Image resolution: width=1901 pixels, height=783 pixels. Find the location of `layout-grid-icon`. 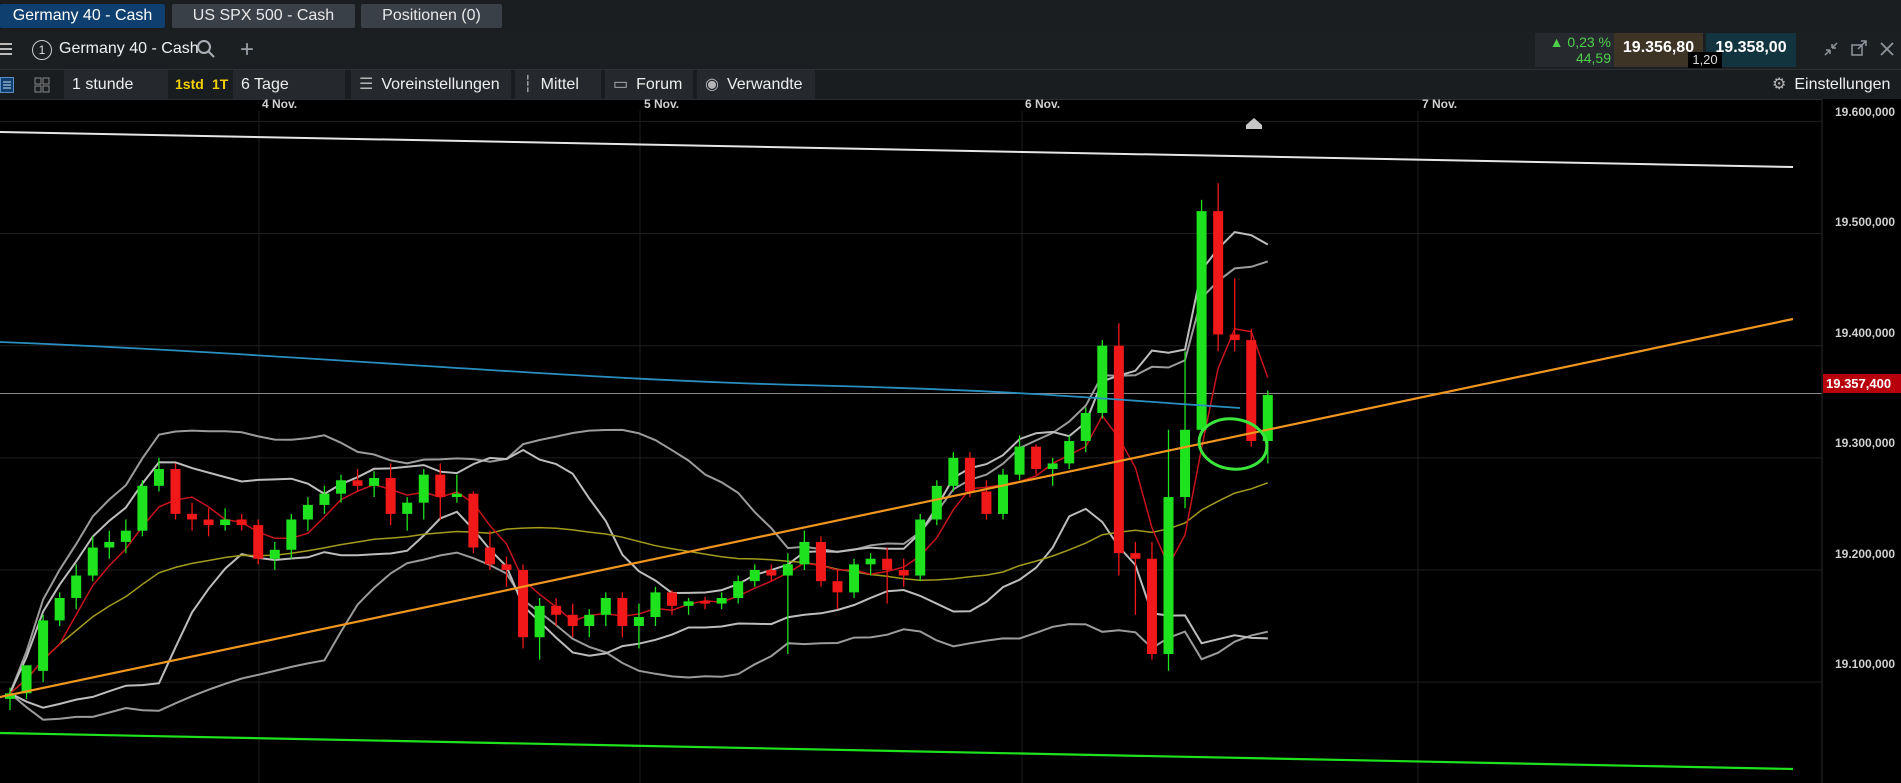

layout-grid-icon is located at coordinates (42, 85).